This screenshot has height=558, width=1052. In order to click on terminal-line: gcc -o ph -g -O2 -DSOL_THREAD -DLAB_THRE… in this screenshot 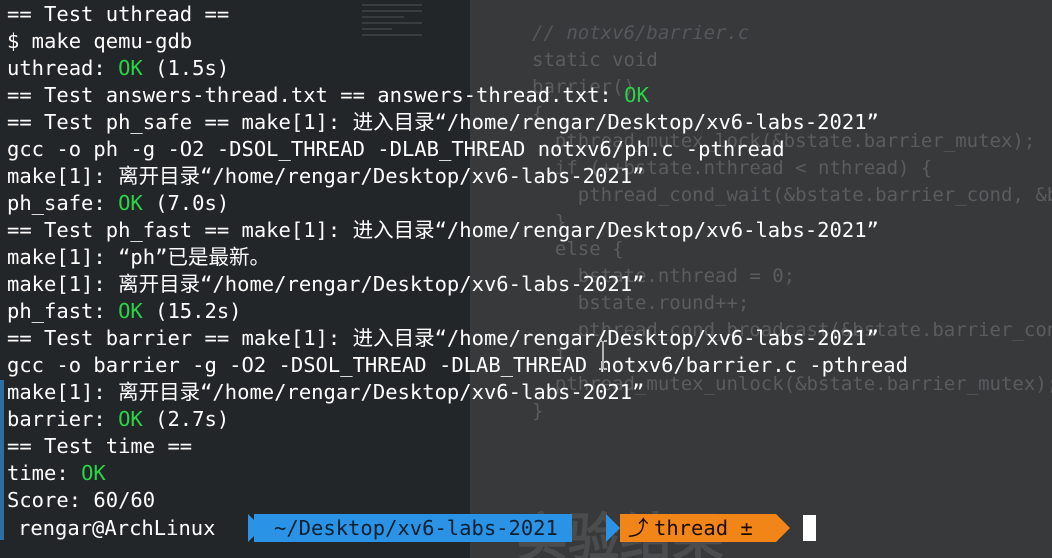, I will do `click(396, 149)`.